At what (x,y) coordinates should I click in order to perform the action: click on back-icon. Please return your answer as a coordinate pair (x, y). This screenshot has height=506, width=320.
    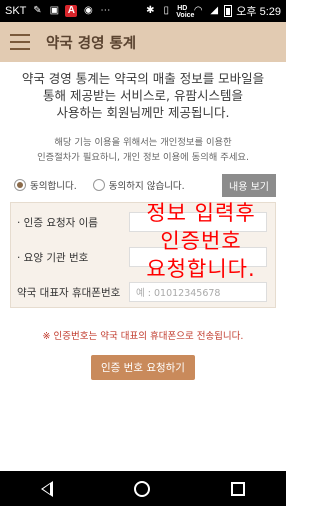
    Looking at the image, I should click on (46, 488).